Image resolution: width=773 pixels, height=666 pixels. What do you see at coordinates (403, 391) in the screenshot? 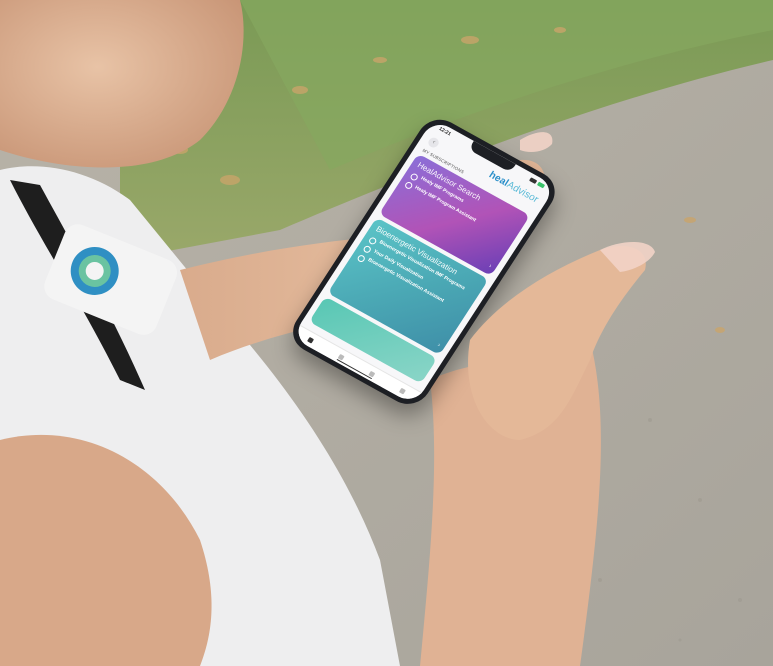
I see `nav-icon` at bounding box center [403, 391].